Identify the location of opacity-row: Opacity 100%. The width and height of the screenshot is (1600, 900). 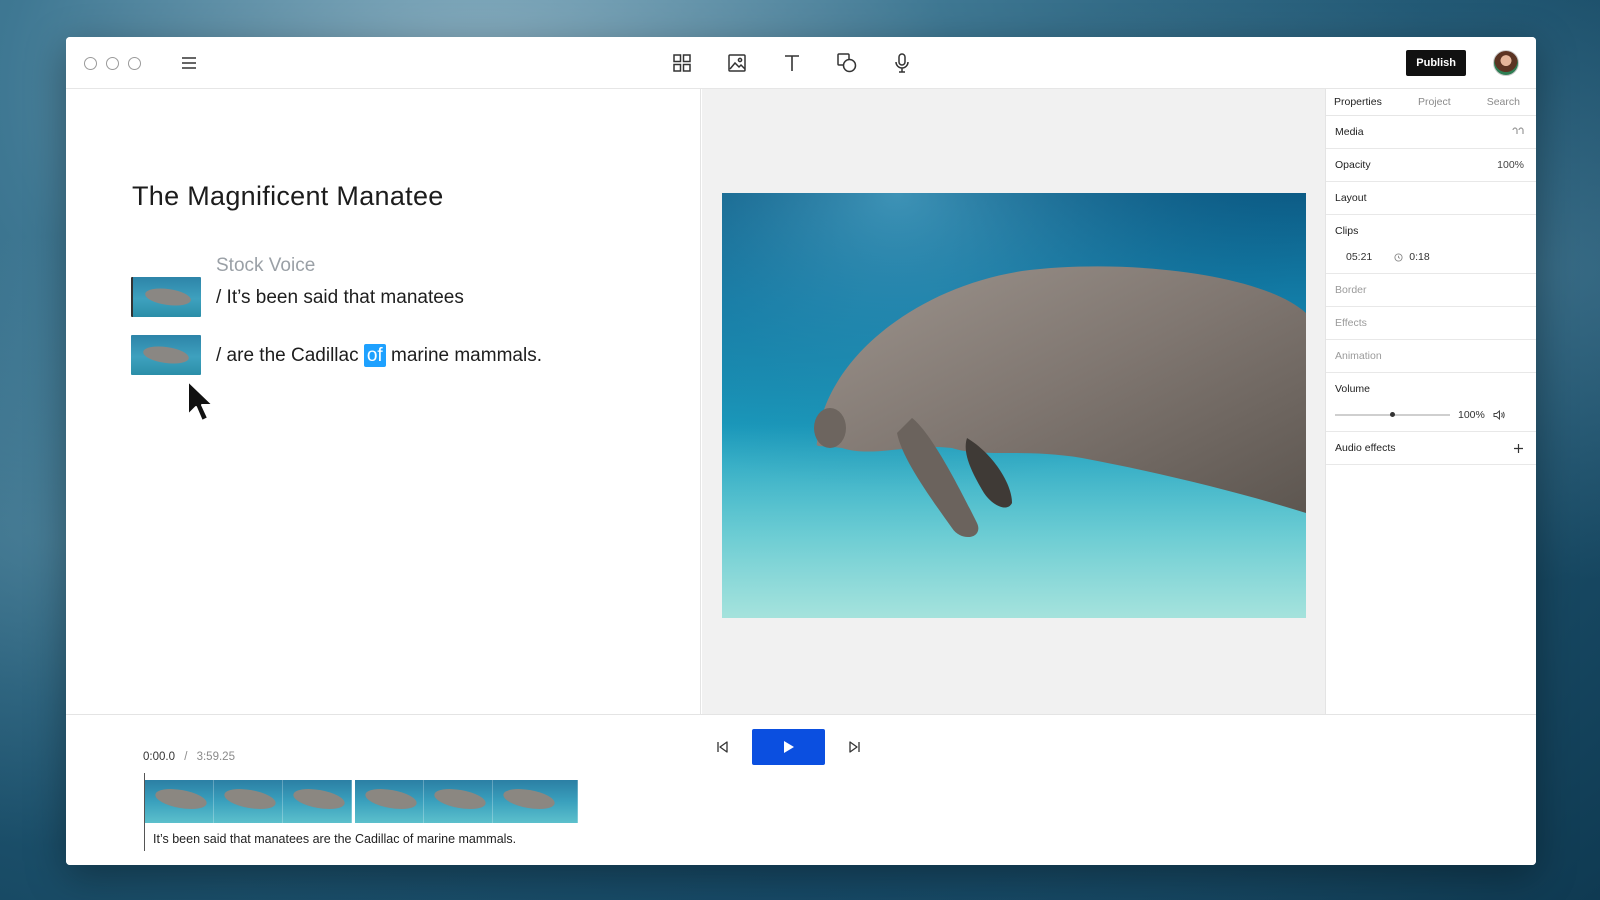
(1431, 165).